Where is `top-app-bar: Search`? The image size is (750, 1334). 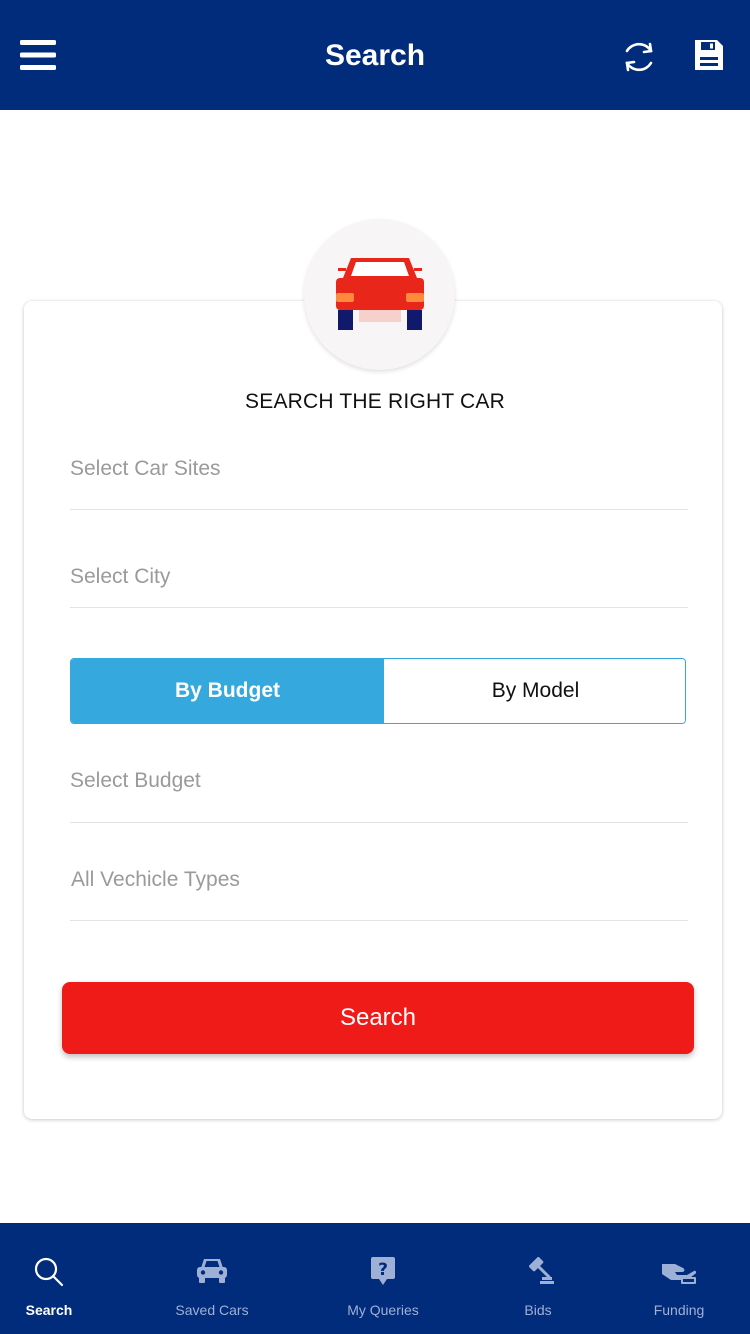 top-app-bar: Search is located at coordinates (375, 55).